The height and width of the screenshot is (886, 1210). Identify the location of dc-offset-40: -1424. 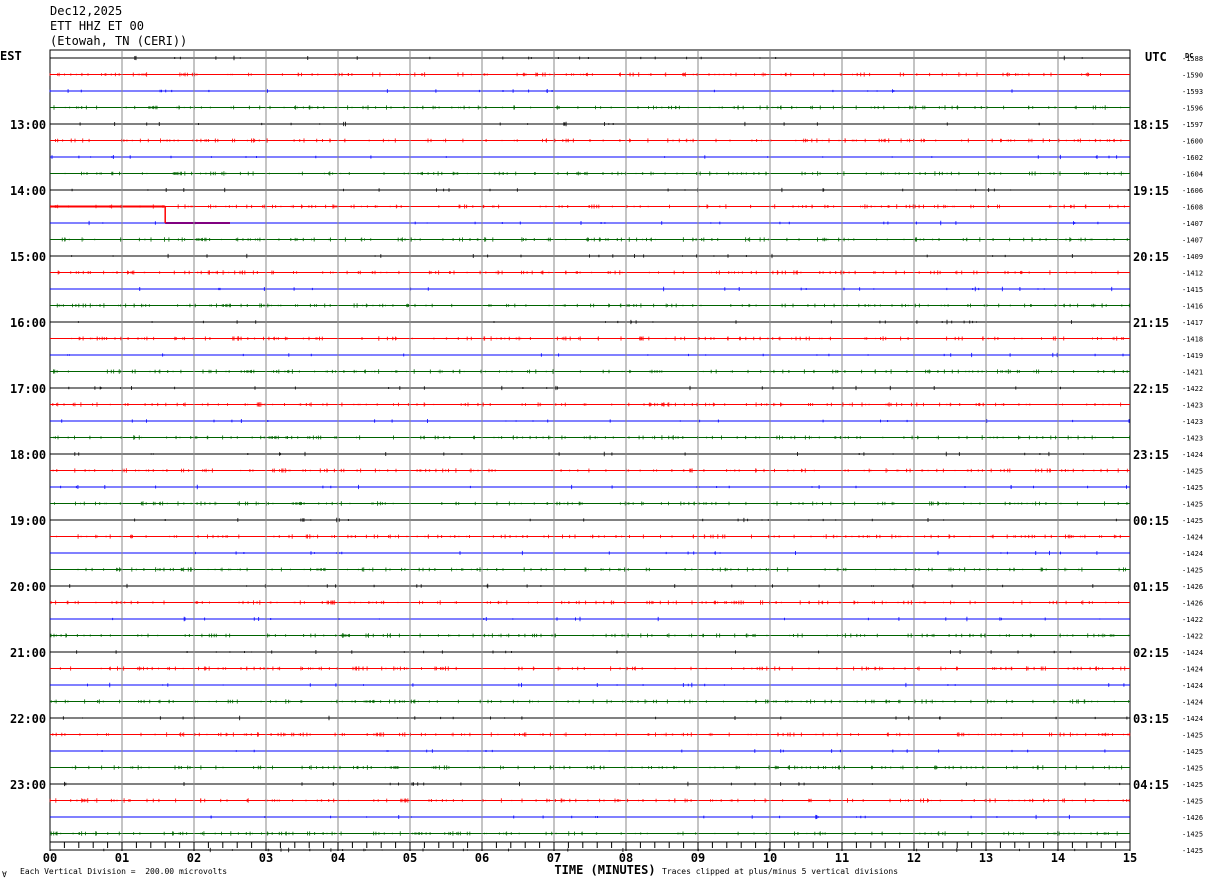
(1192, 719).